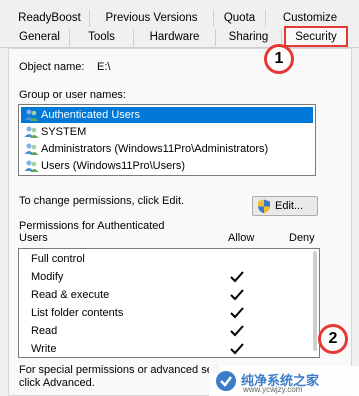  What do you see at coordinates (241, 238) in the screenshot?
I see `allow-header: Allow` at bounding box center [241, 238].